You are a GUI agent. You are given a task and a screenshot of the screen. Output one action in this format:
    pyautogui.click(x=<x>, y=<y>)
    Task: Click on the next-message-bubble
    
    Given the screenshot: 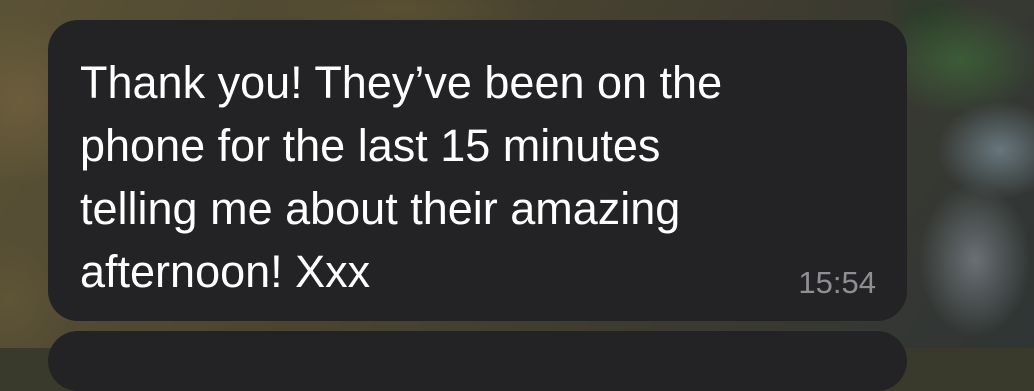 What is the action you would take?
    pyautogui.click(x=477, y=361)
    